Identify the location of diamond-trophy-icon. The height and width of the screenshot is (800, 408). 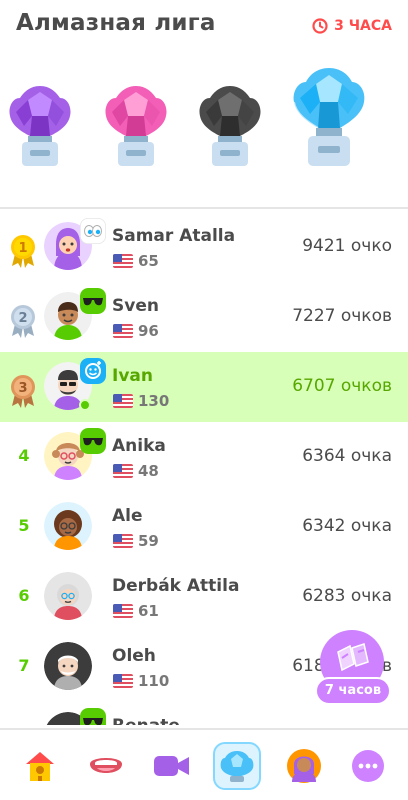
(329, 117).